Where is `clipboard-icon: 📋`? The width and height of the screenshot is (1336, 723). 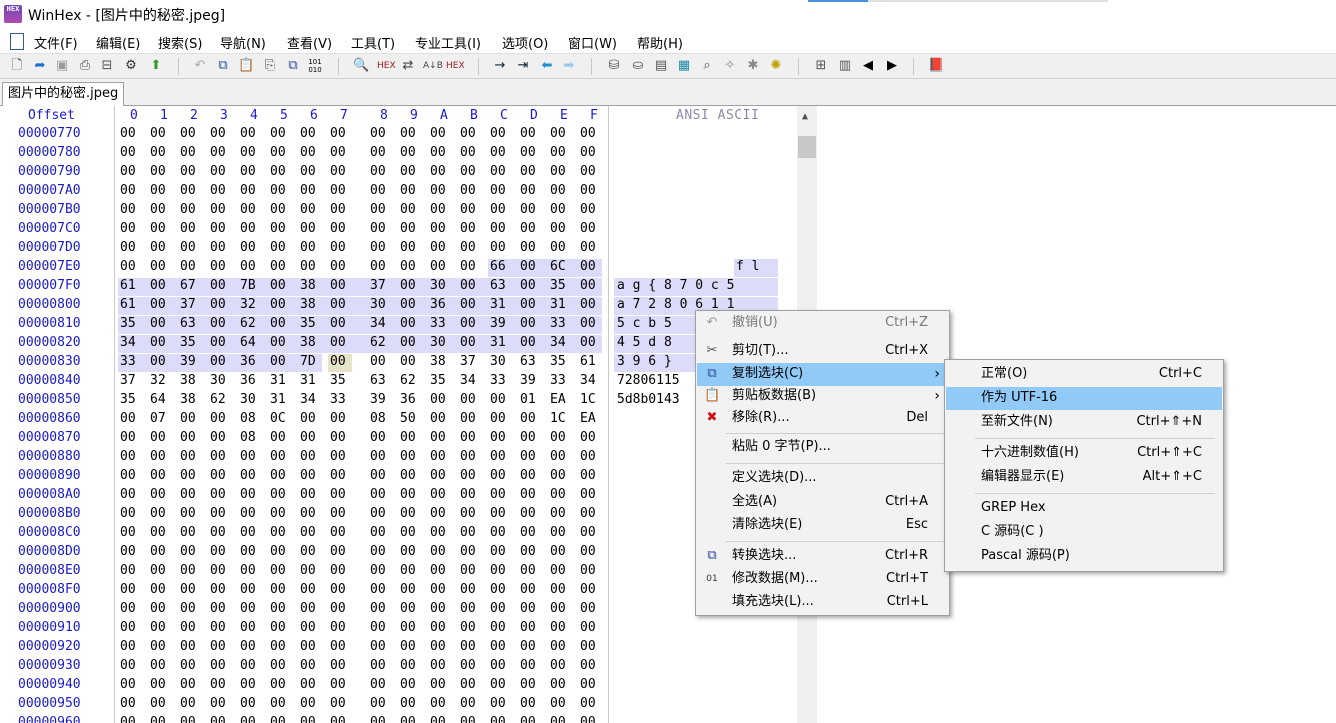
clipboard-icon: 📋 is located at coordinates (246, 66).